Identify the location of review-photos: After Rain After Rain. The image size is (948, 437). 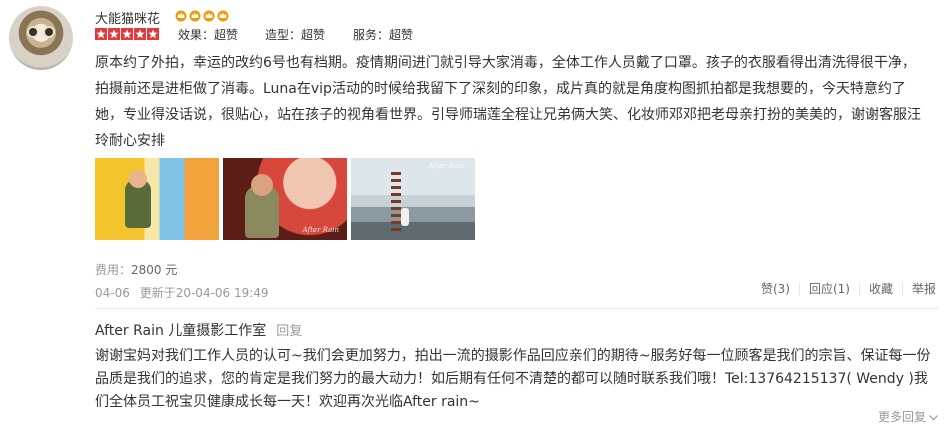
(285, 199).